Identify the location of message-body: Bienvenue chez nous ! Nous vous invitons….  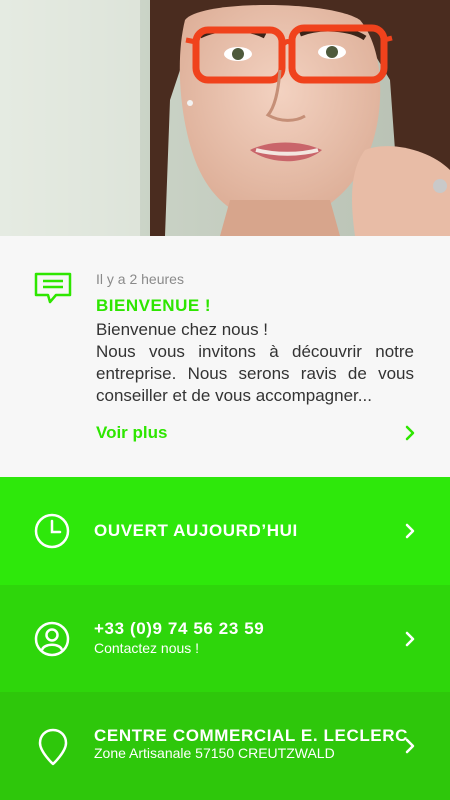
(255, 363).